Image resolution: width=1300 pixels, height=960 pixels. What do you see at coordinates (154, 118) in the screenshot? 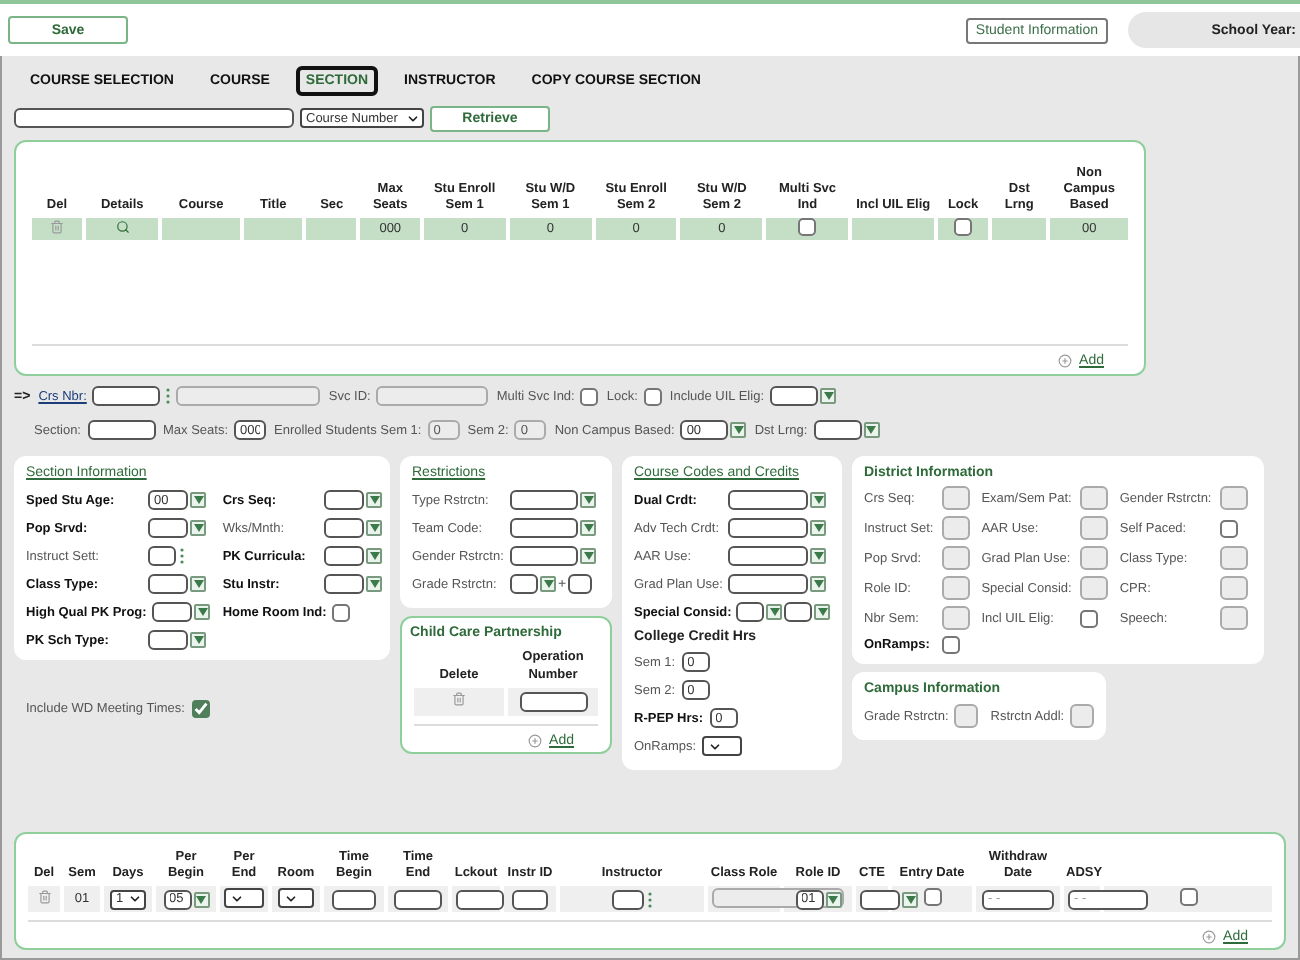
I see `search-field` at bounding box center [154, 118].